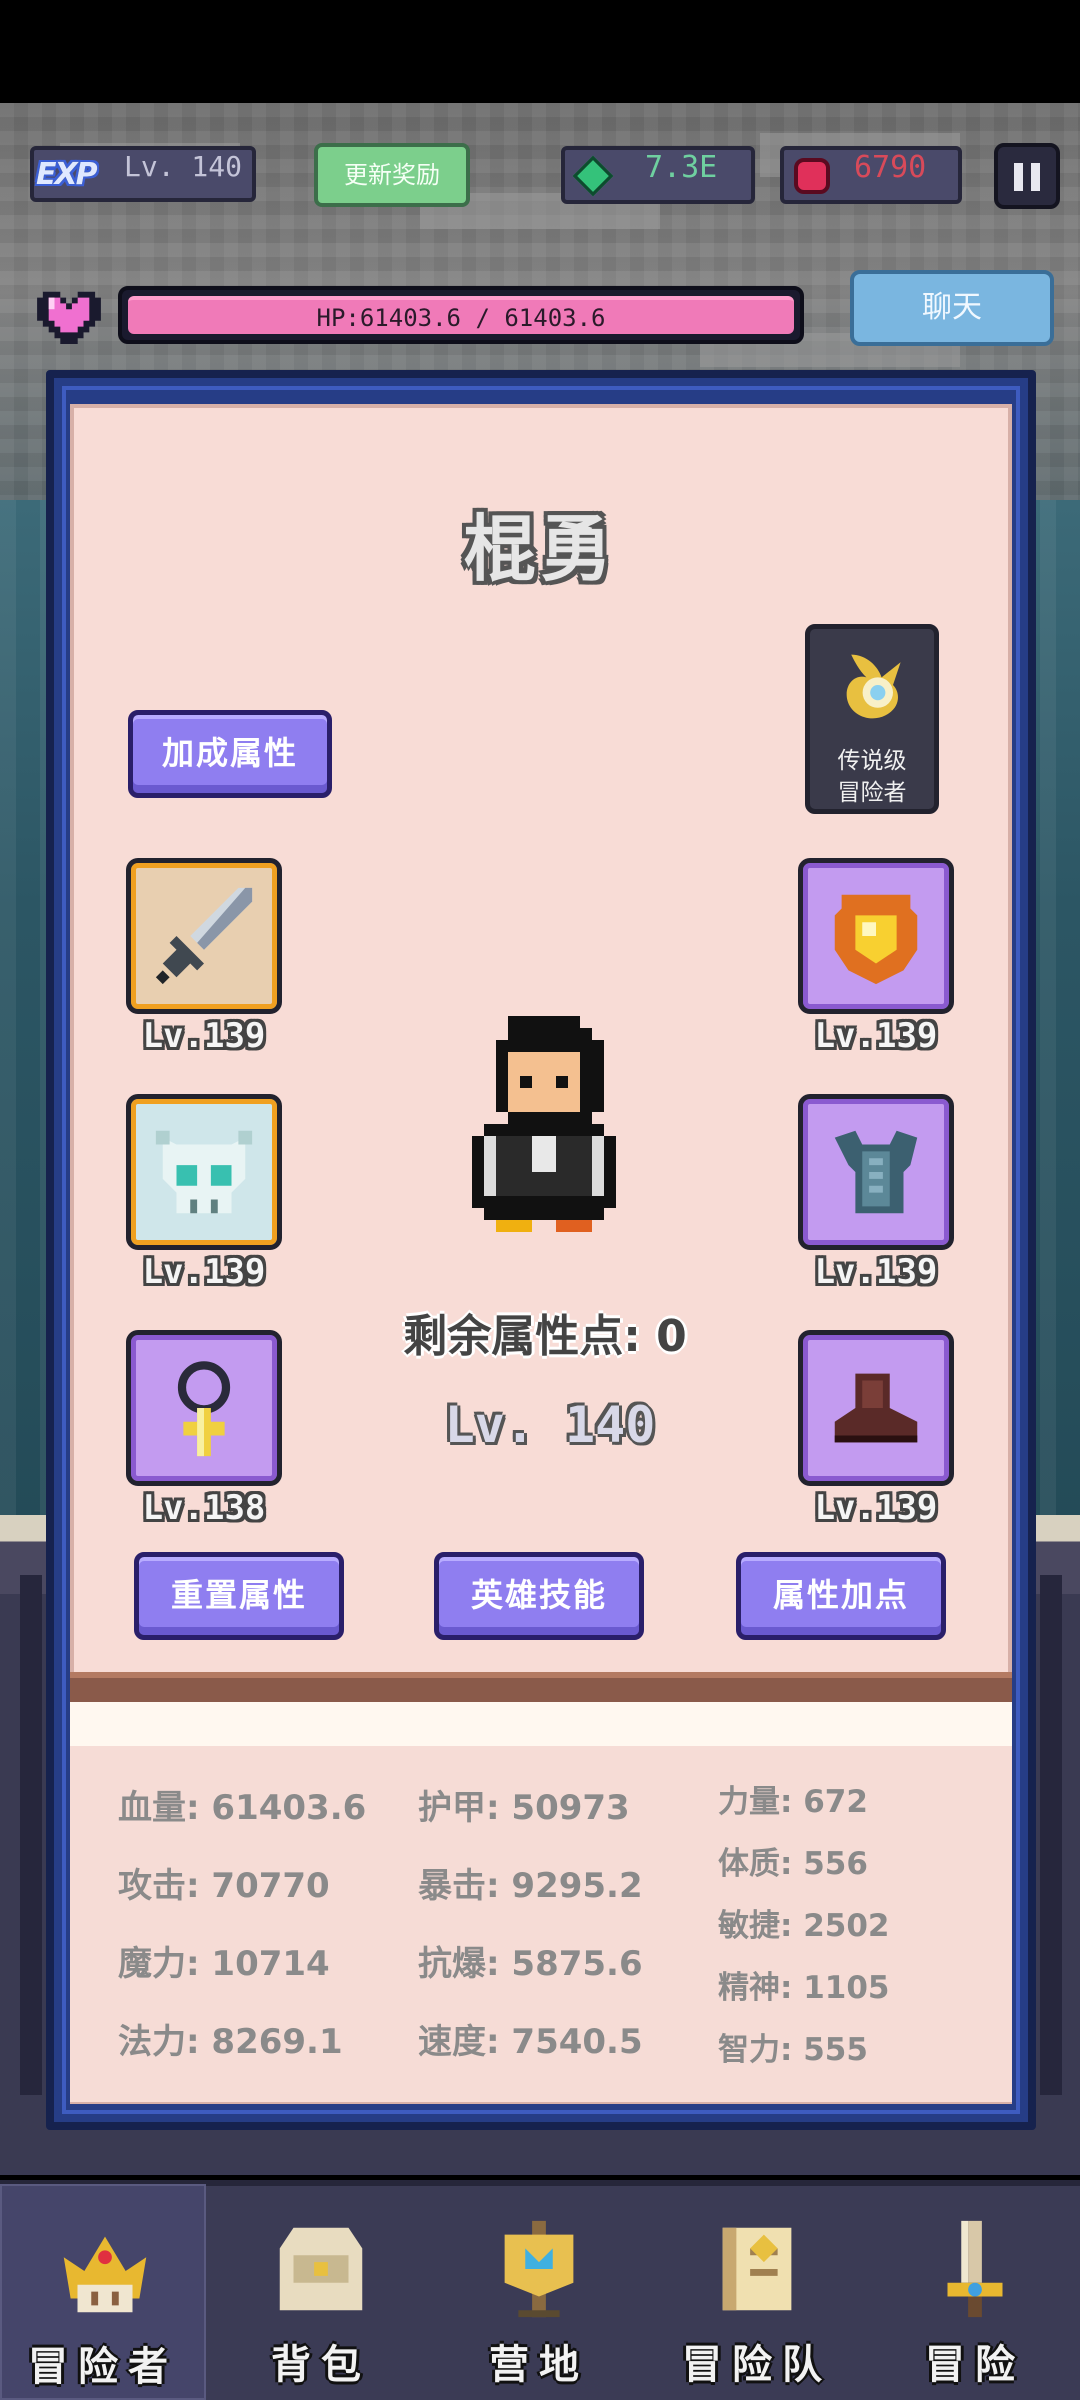 Image resolution: width=1080 pixels, height=2400 pixels. I want to click on allocate-points-button: 属性加点, so click(841, 1596).